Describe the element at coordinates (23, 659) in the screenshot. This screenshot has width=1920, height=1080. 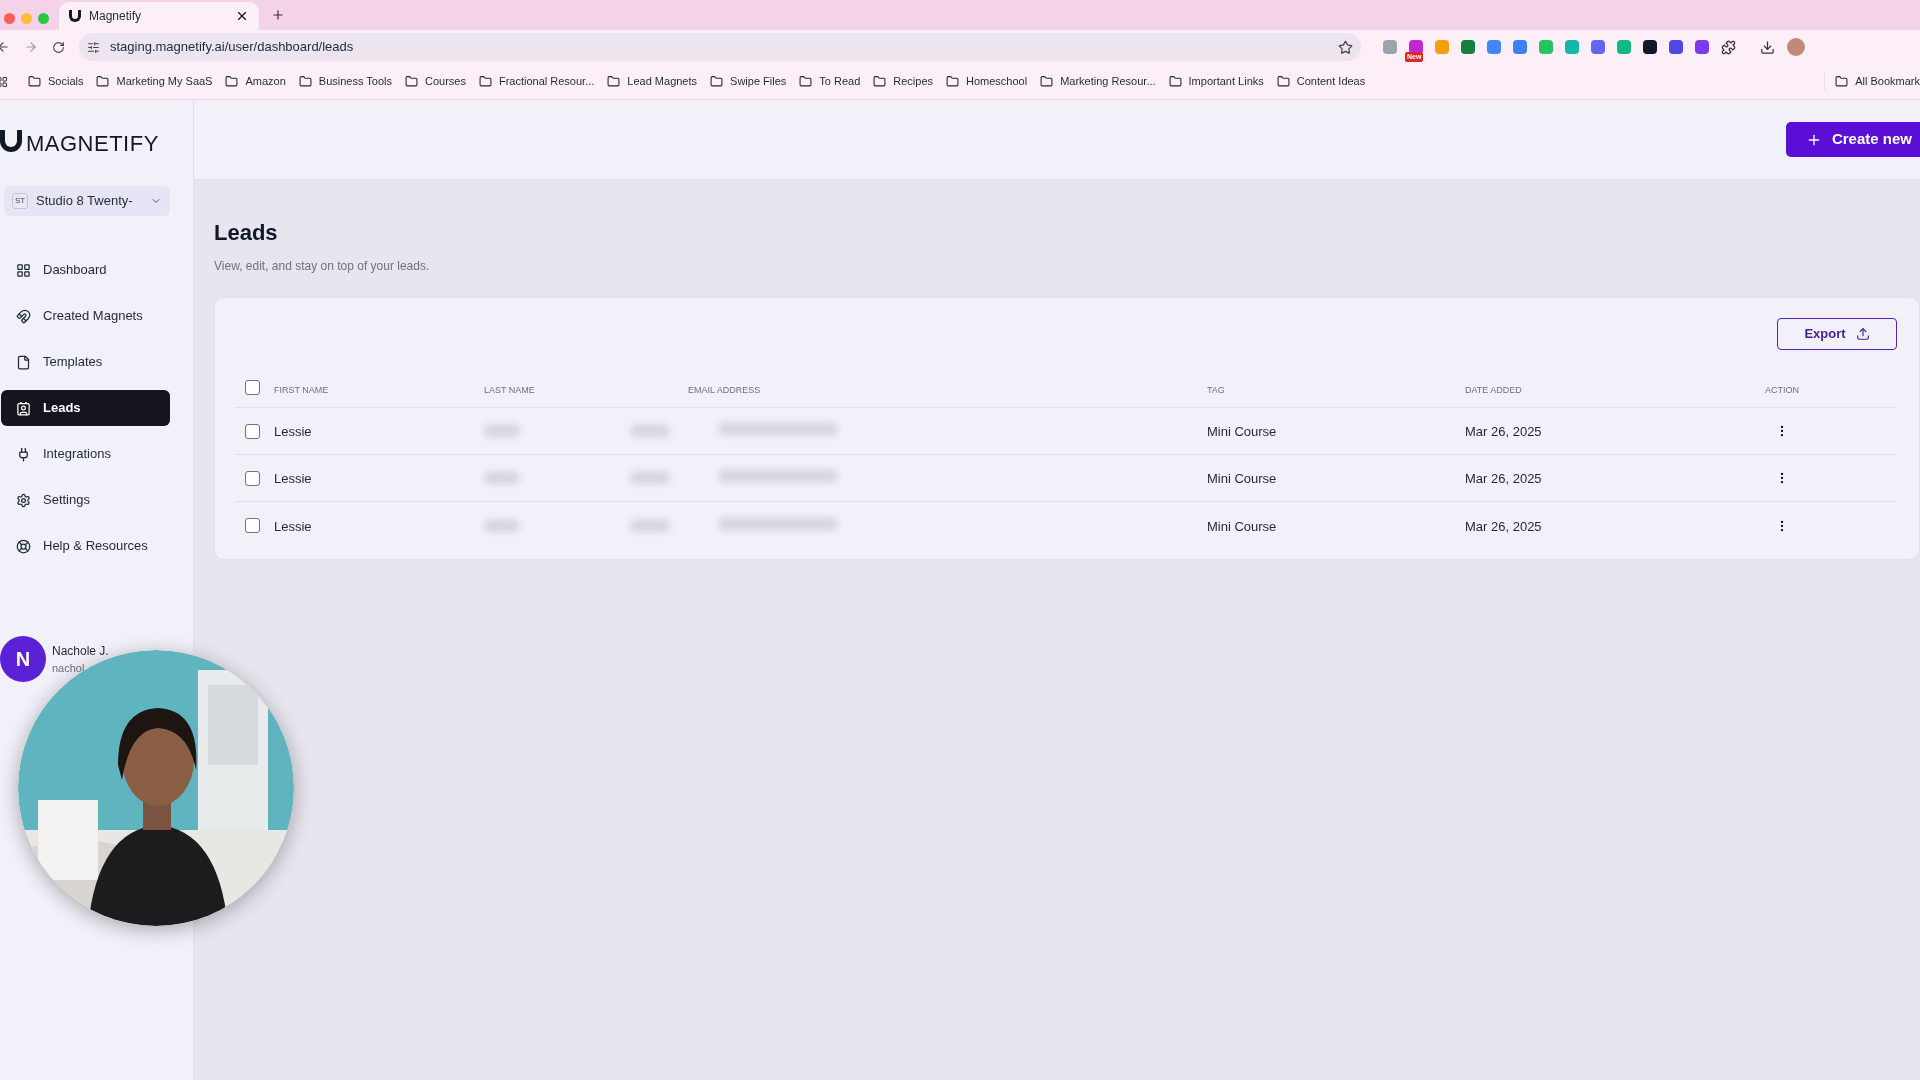
I see `user-avatar: N` at that location.